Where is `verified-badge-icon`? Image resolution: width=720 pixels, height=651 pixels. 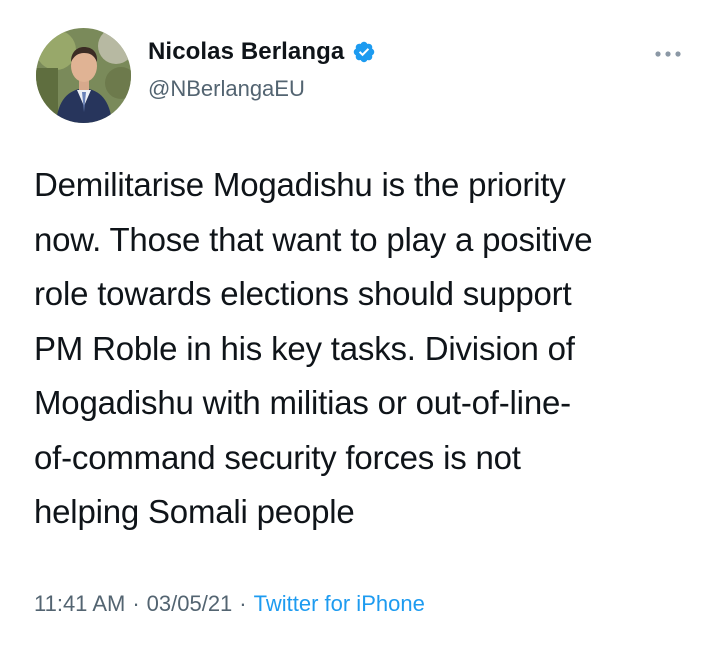
verified-badge-icon is located at coordinates (364, 52).